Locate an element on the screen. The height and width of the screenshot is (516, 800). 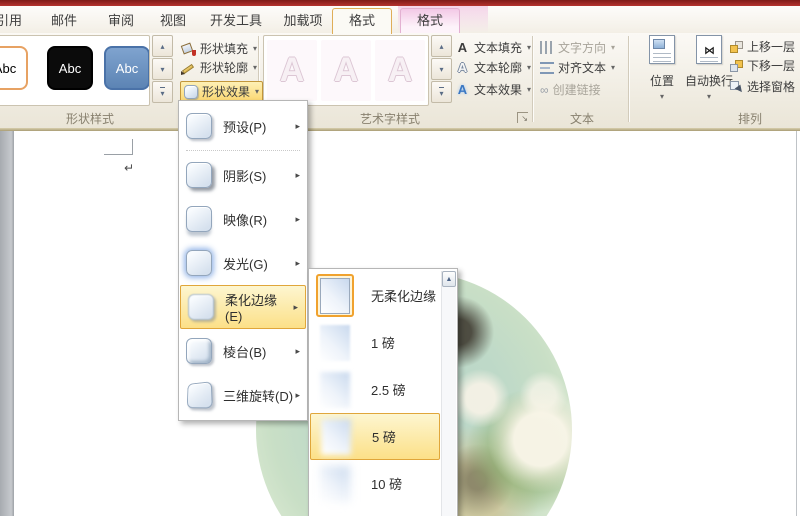
wrap-text-button: ⋈ 自动换行 ▾ is located at coordinates (709, 68).